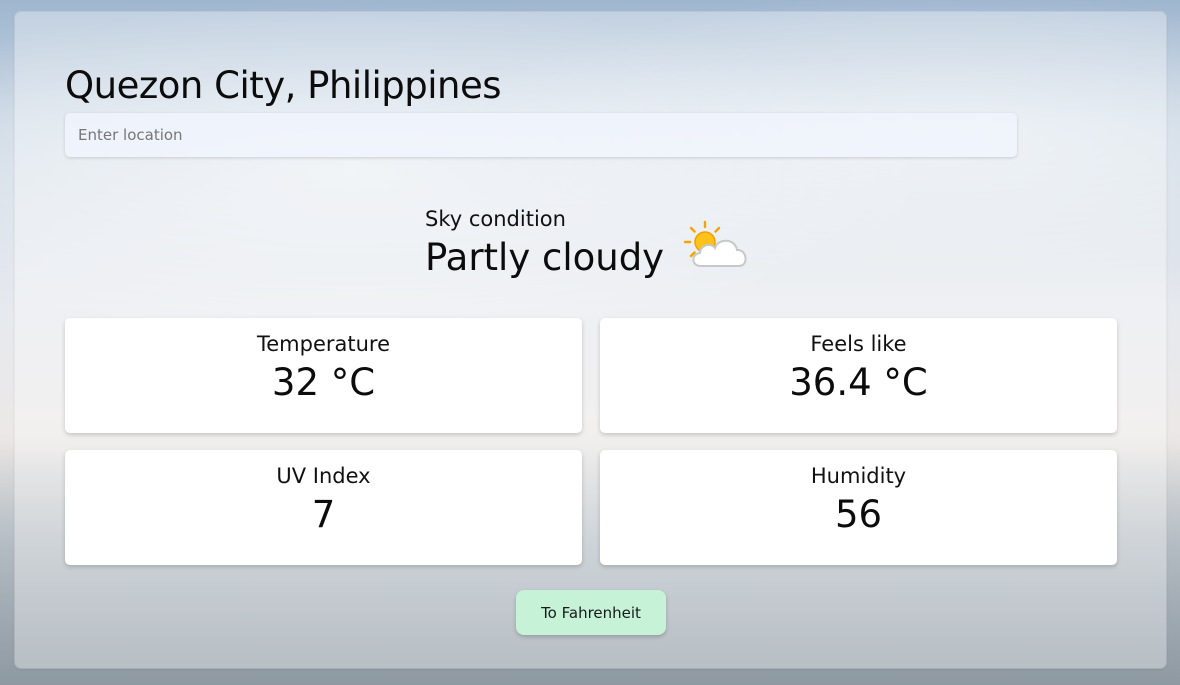  Describe the element at coordinates (858, 344) in the screenshot. I see `feels-like-label: Feels like` at that location.